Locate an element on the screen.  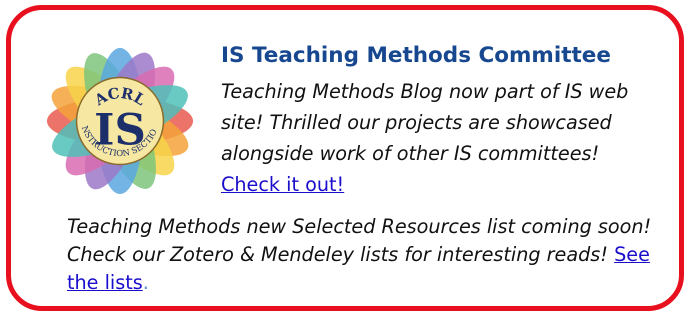
trailing-period: . is located at coordinates (145, 282).